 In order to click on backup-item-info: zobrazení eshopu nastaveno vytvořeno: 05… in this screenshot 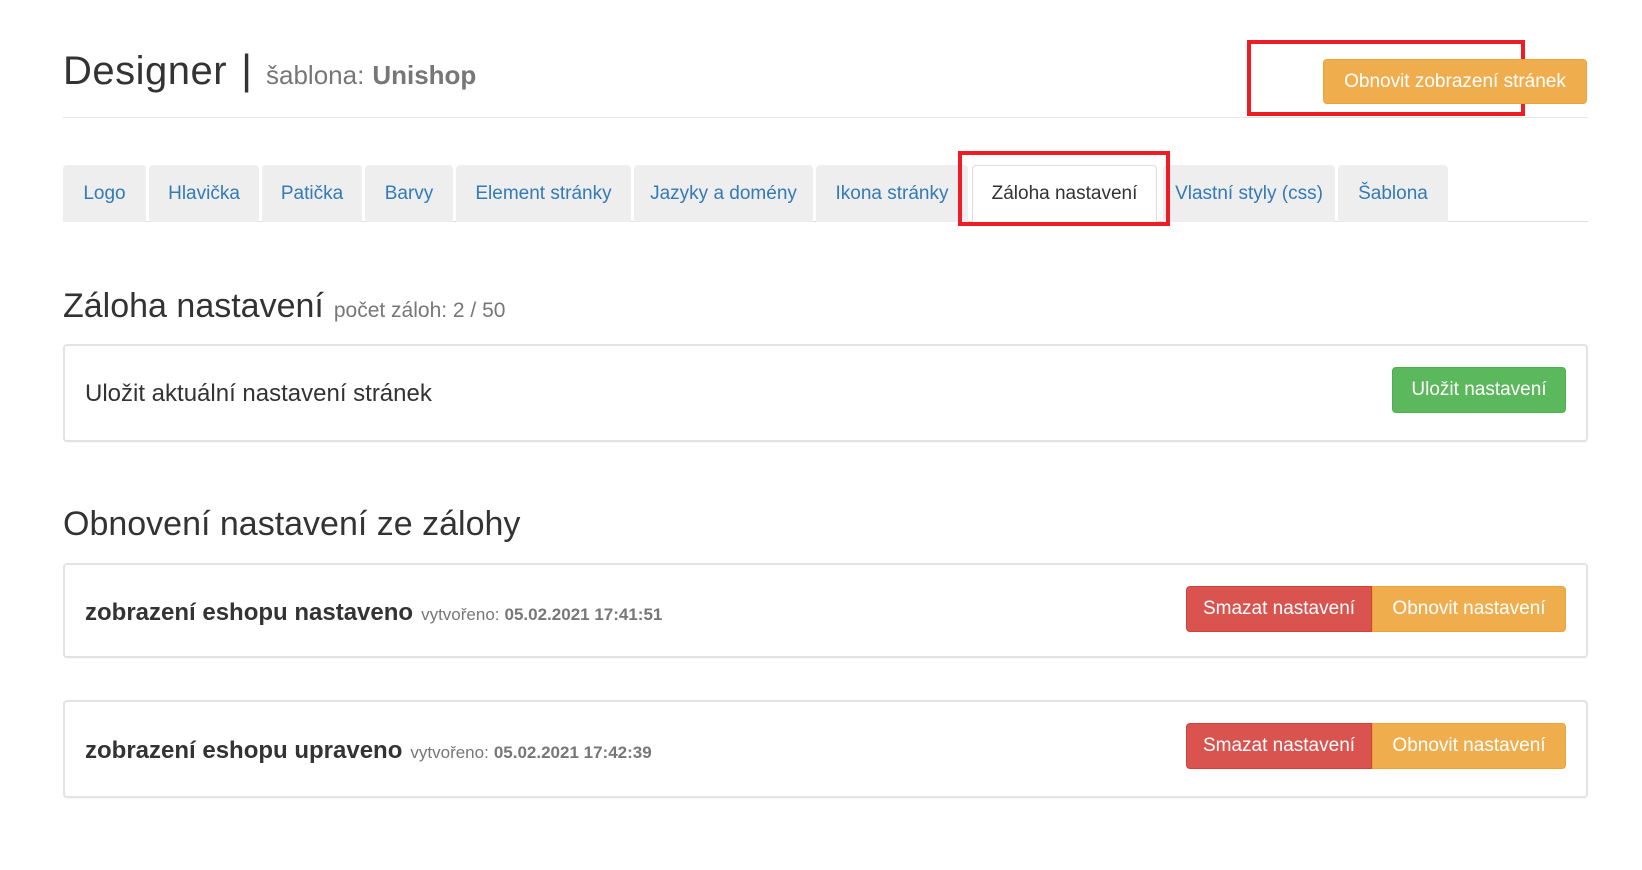, I will do `click(373, 613)`.